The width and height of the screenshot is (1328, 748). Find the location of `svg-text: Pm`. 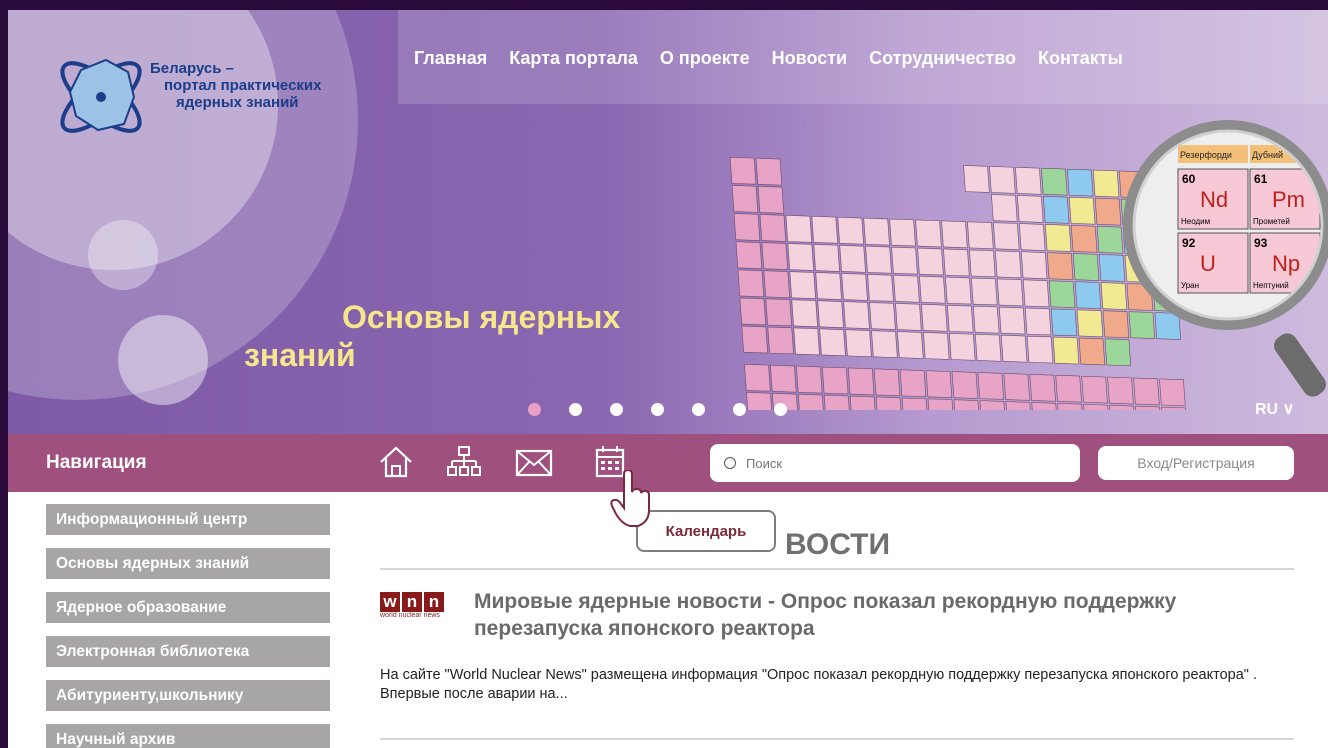

svg-text: Pm is located at coordinates (1288, 199).